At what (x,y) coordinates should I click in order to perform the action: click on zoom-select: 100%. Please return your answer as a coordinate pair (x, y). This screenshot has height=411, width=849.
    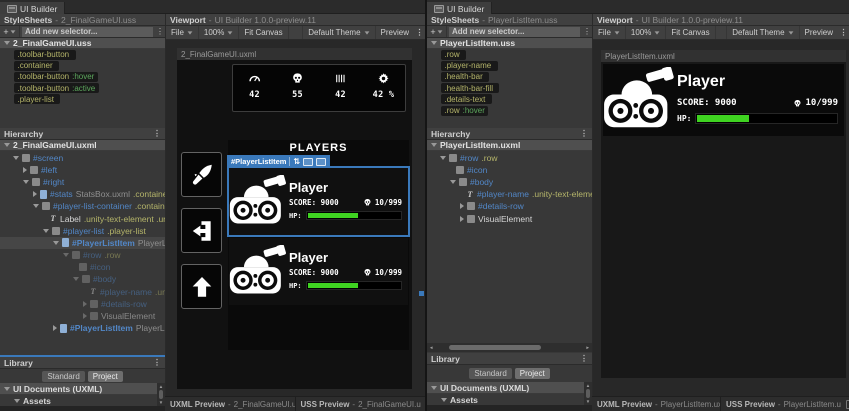
    Looking at the image, I should click on (646, 32).